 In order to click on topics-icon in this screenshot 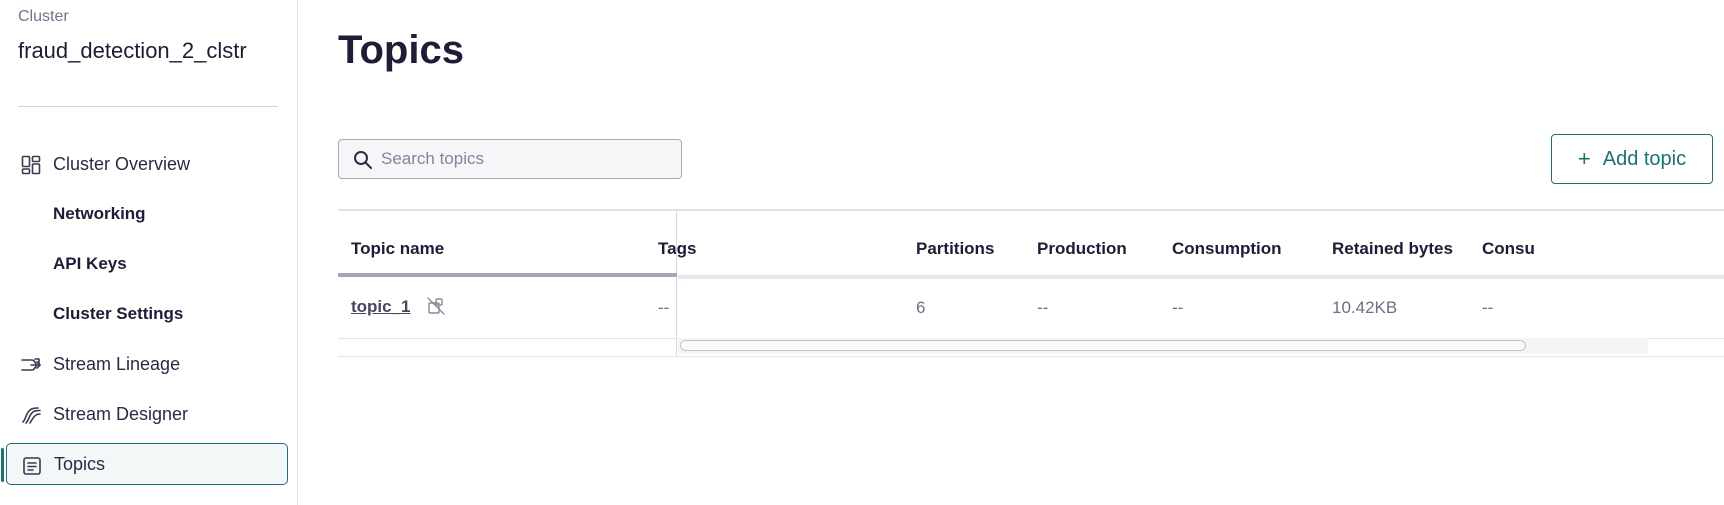, I will do `click(32, 466)`.